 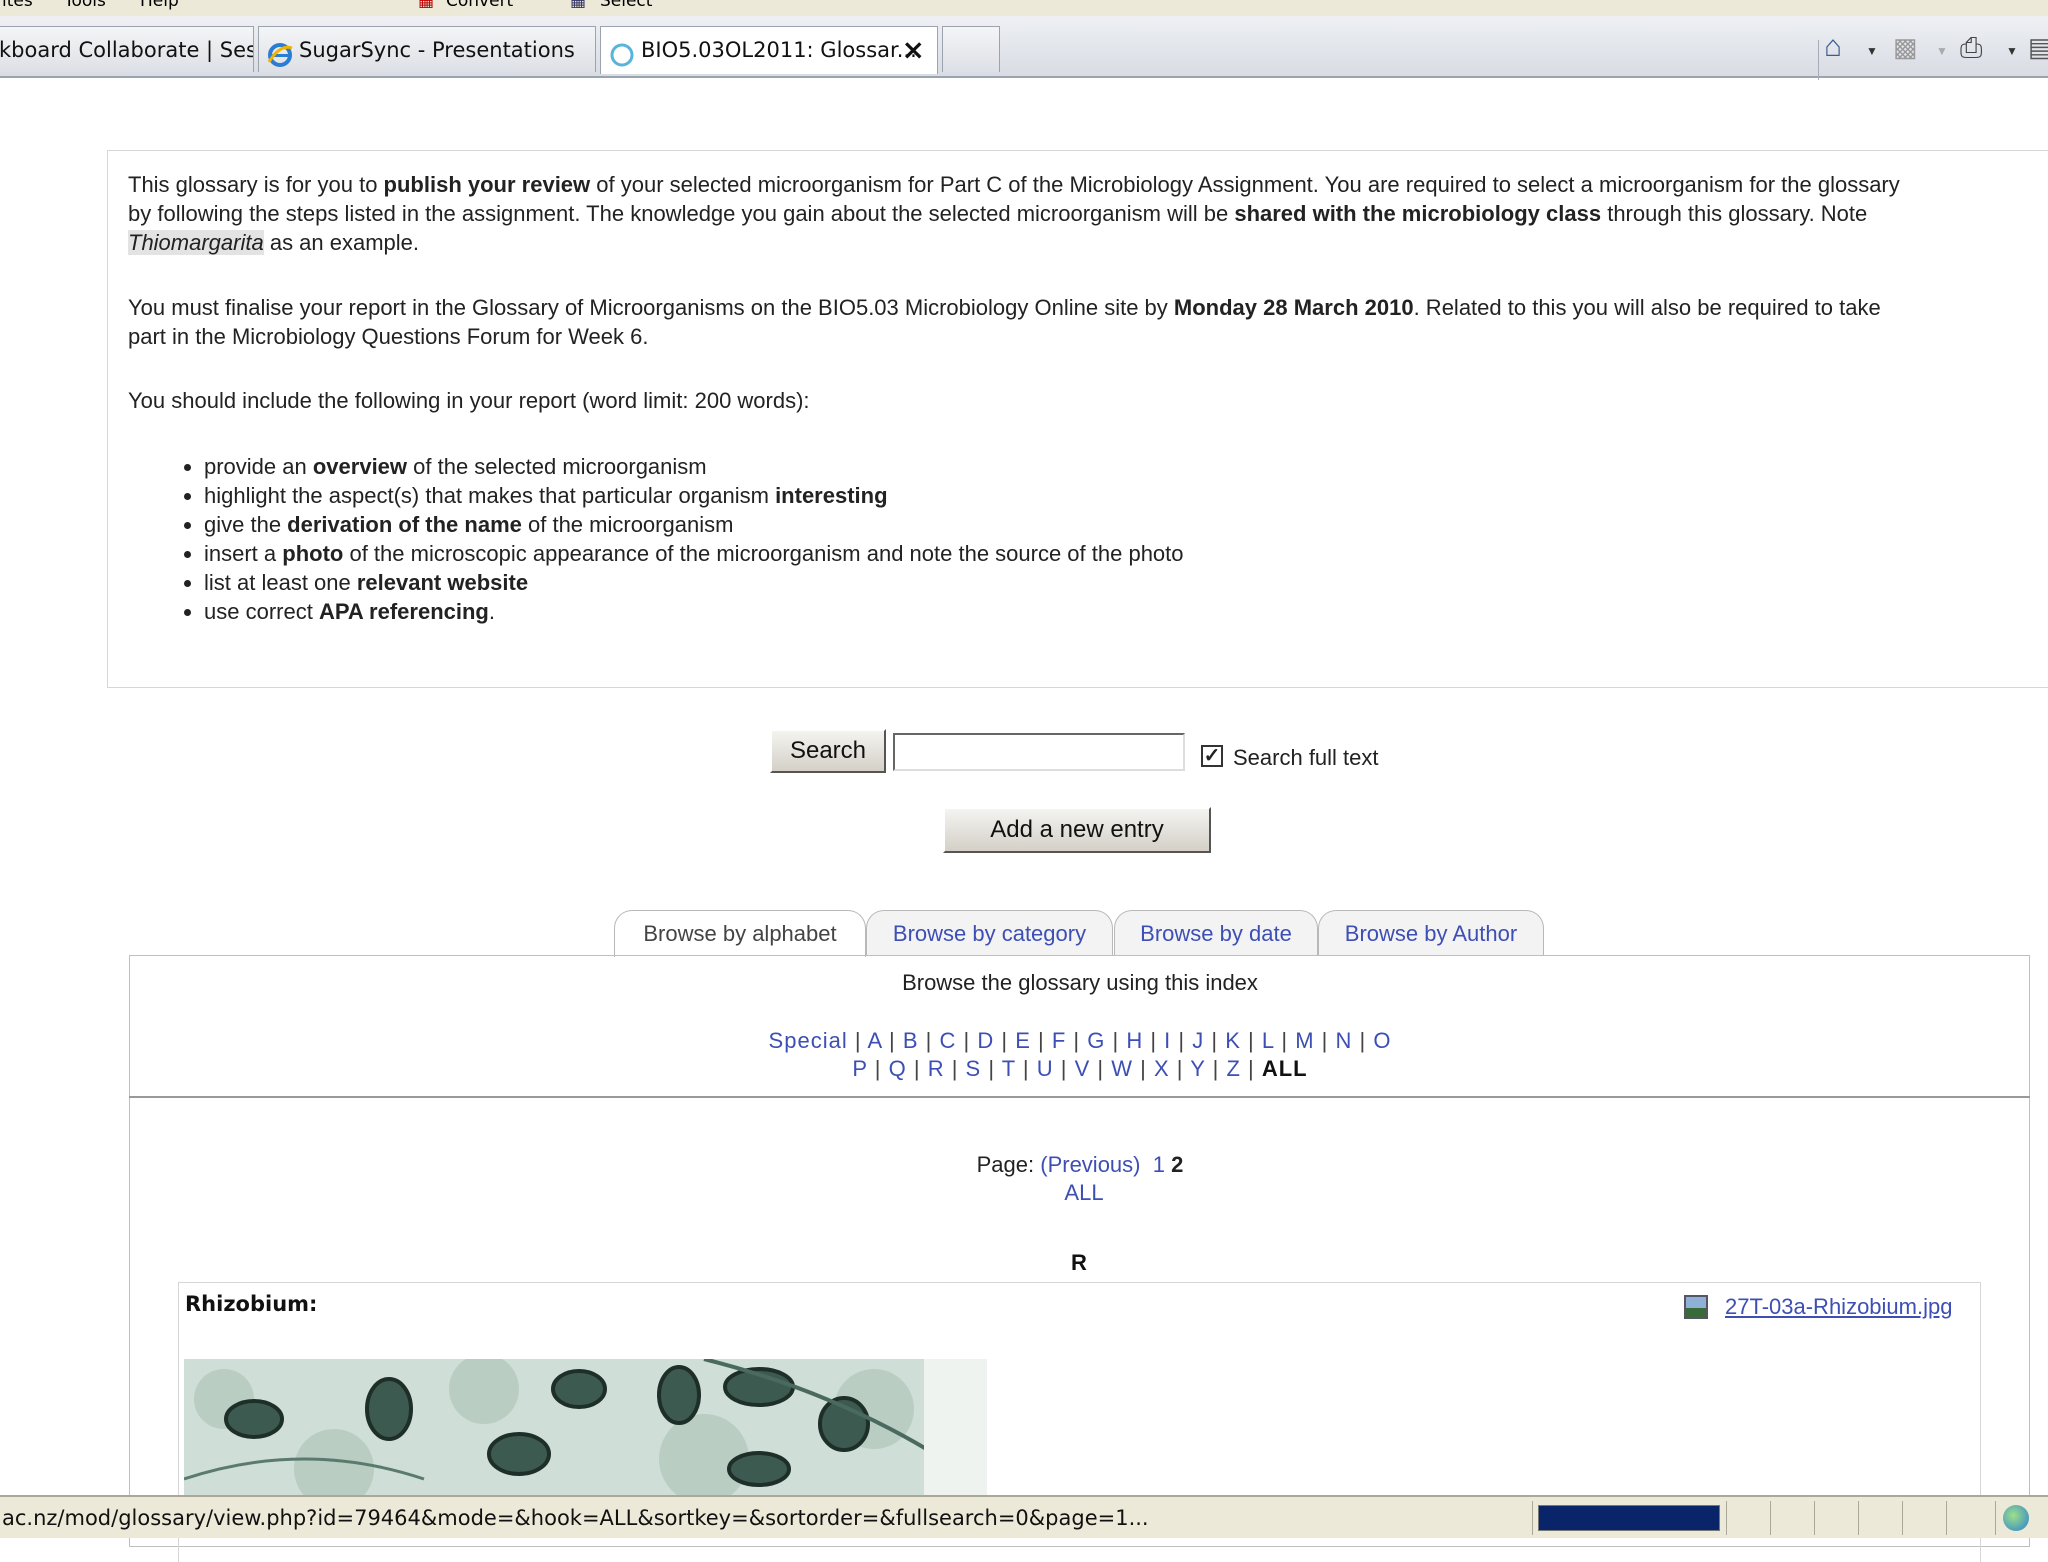 What do you see at coordinates (971, 49) in the screenshot?
I see `new-tab-button` at bounding box center [971, 49].